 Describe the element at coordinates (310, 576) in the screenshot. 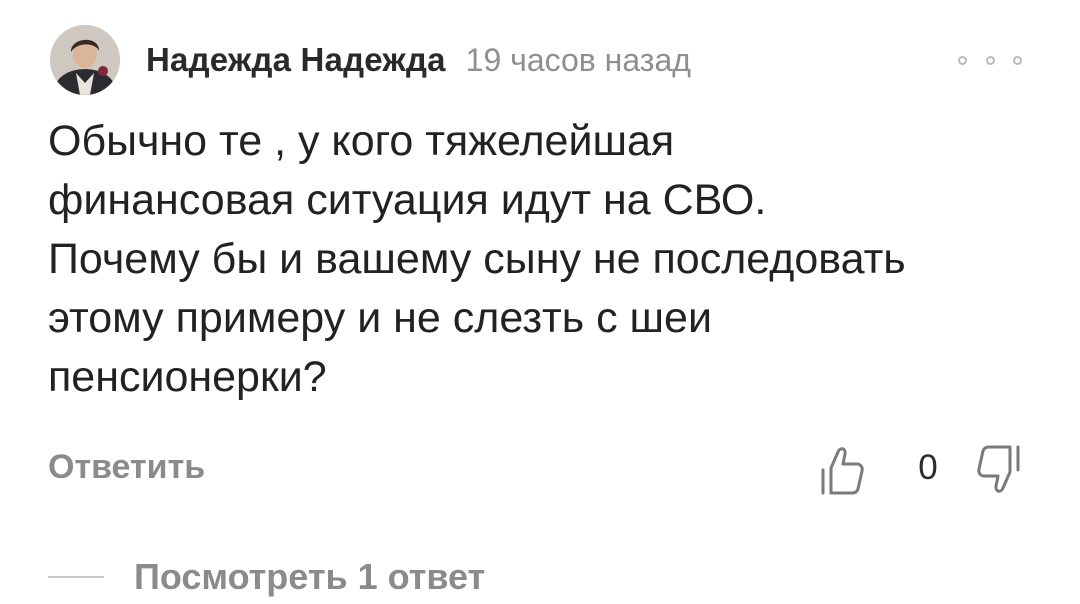

I see `view-replies-label: Посмотреть 1 ответ` at that location.